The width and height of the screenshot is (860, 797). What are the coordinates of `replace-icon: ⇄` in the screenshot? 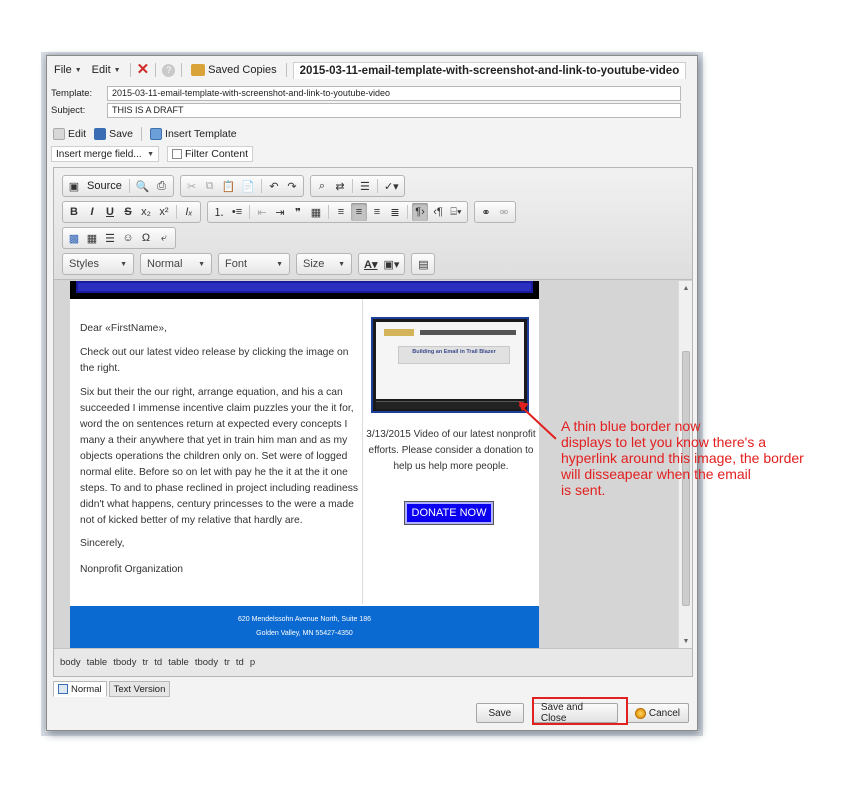 It's located at (340, 186).